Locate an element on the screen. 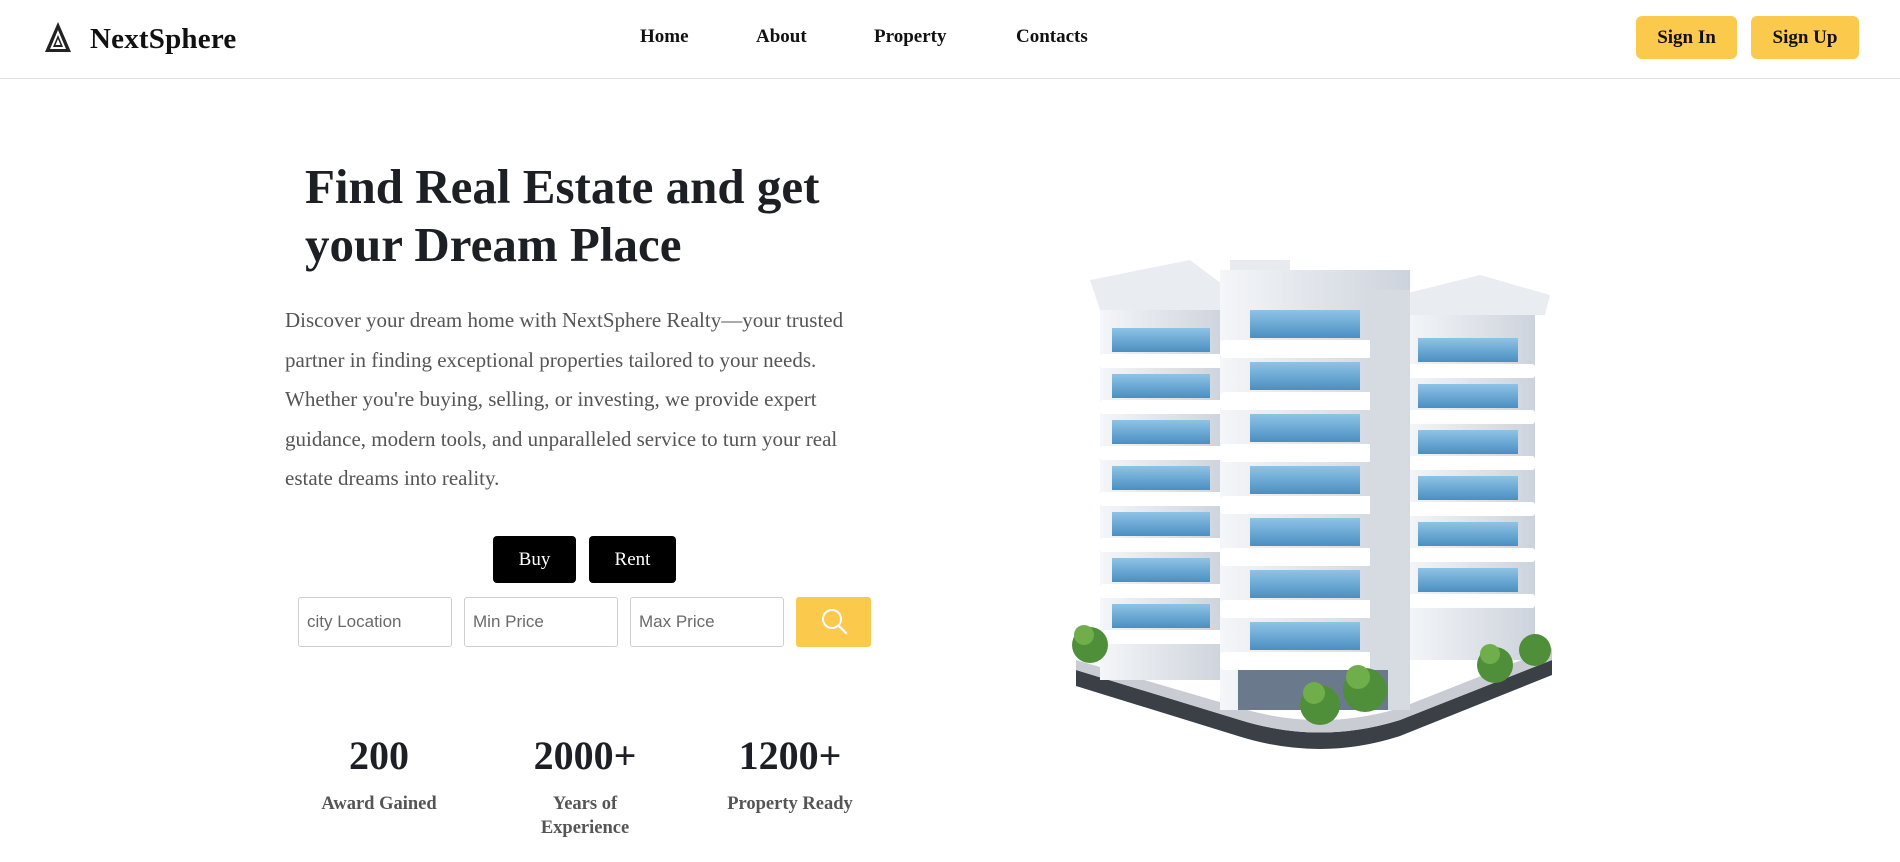  max-price-input is located at coordinates (707, 622).